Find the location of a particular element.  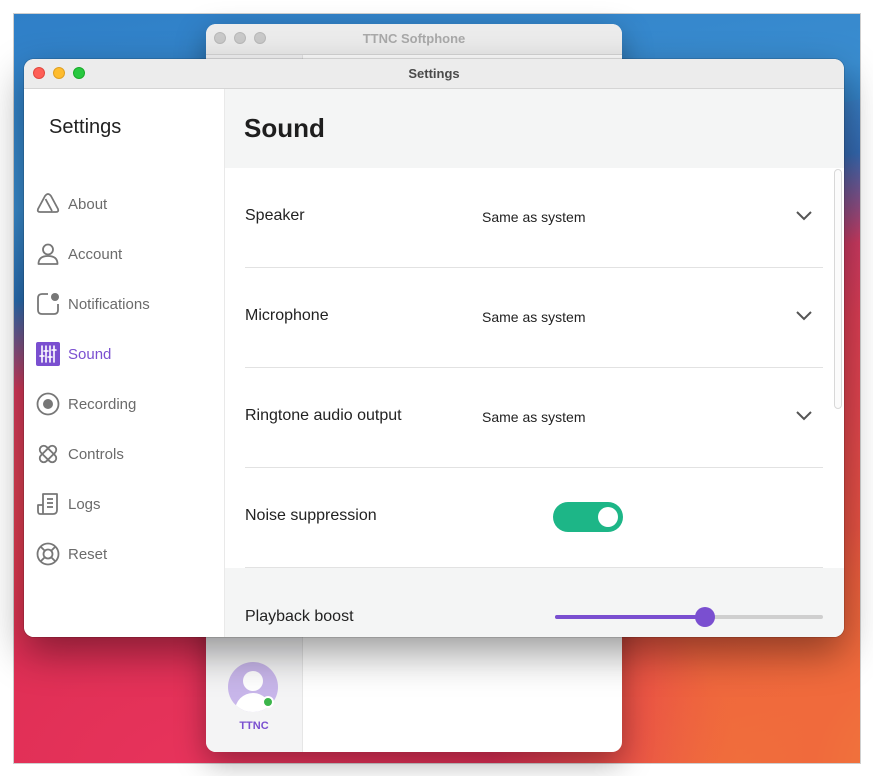

sidebar-item-recording: Recording is located at coordinates (124, 404).